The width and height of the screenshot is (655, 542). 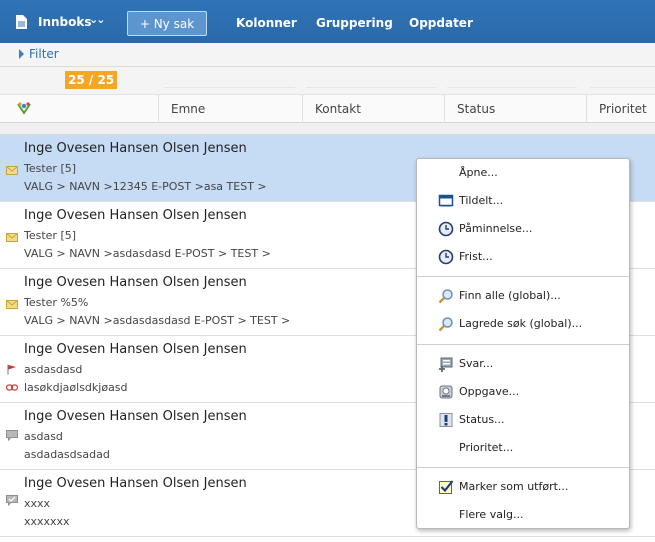 What do you see at coordinates (373, 109) in the screenshot?
I see `column-header-contact: Kontakt` at bounding box center [373, 109].